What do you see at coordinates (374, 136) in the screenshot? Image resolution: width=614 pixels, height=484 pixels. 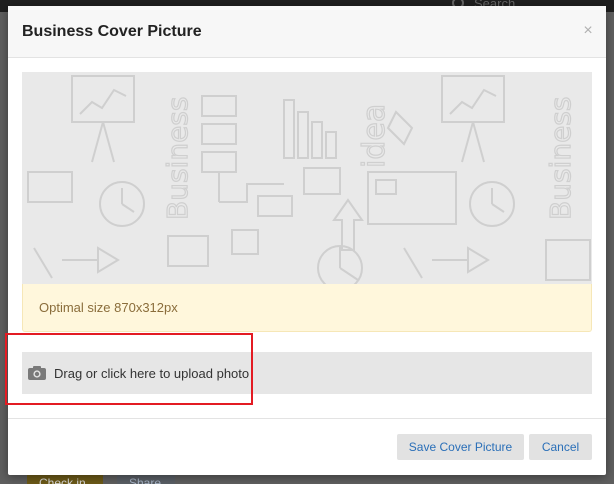 I see `cover-sketch-word-2: idea` at bounding box center [374, 136].